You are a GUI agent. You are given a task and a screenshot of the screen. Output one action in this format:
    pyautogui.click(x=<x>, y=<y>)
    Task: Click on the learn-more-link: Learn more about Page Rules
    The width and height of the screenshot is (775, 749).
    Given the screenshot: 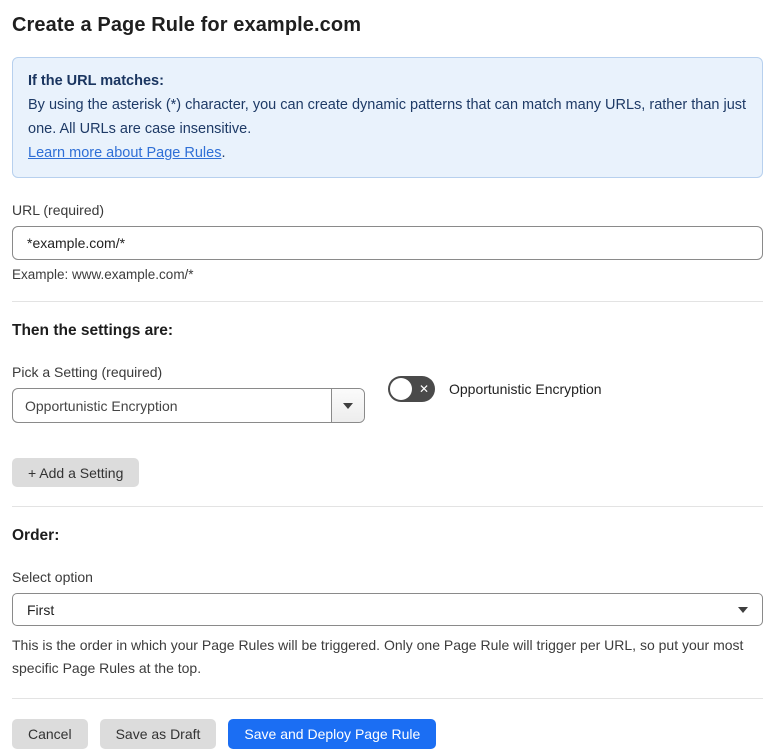 What is the action you would take?
    pyautogui.click(x=124, y=153)
    